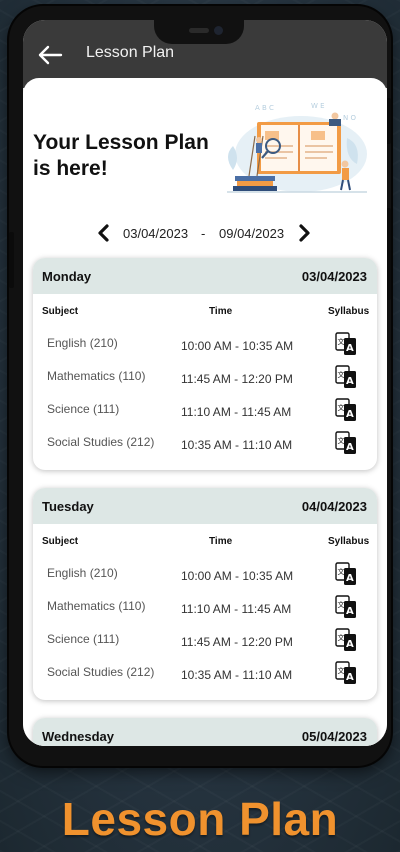  What do you see at coordinates (297, 147) in the screenshot?
I see `lesson-plan-illustration: A B C W E N O` at bounding box center [297, 147].